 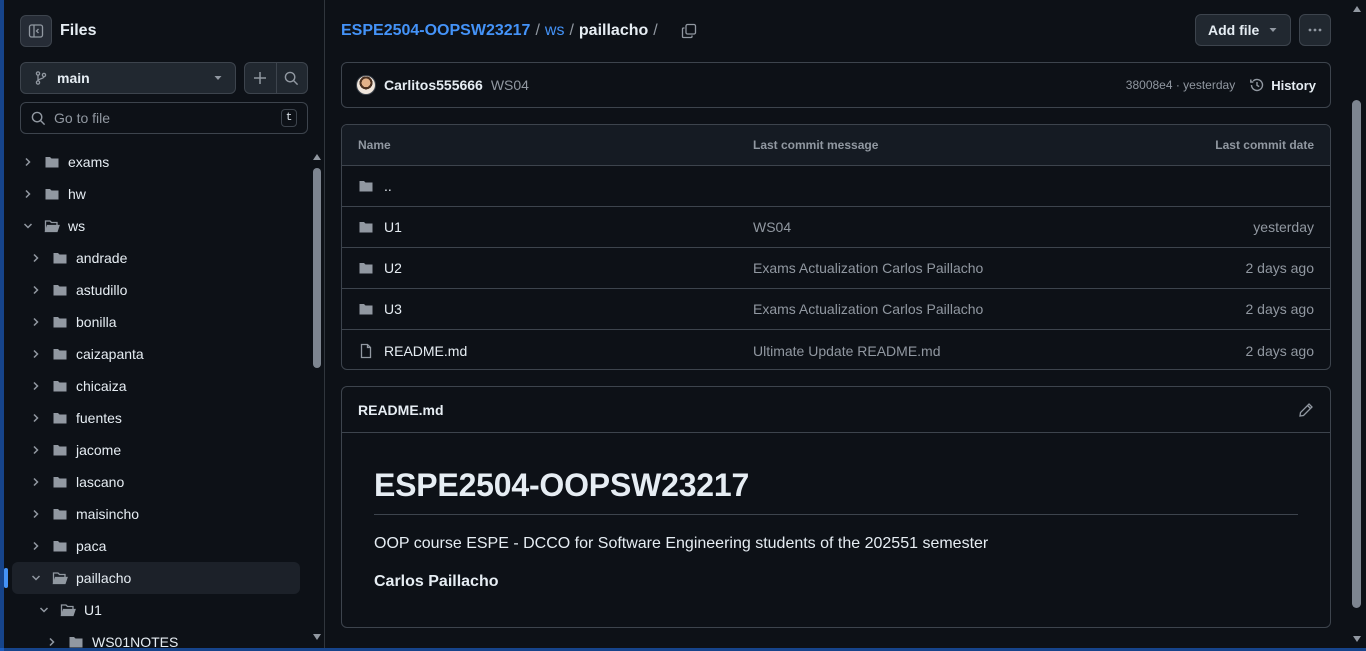 What do you see at coordinates (110, 354) in the screenshot?
I see `tree-item-label: caizapanta` at bounding box center [110, 354].